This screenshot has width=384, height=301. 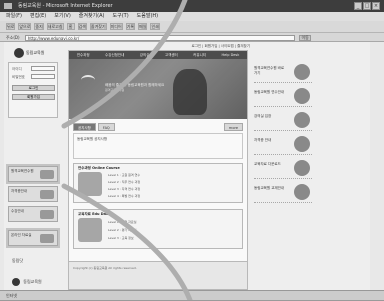 What do you see at coordinates (33, 97) in the screenshot?
I see `join-button: 회원가입` at bounding box center [33, 97].